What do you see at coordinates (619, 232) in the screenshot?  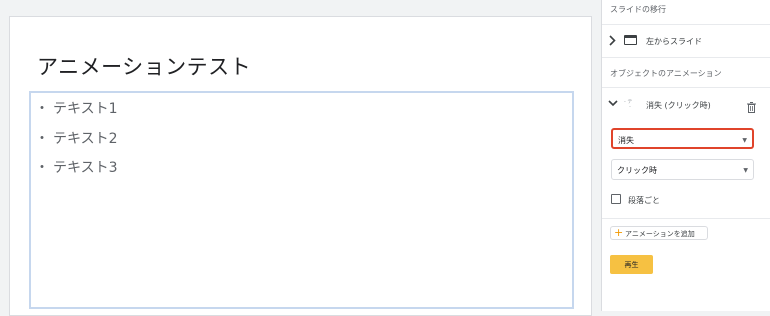 I see `plus-icon: +` at bounding box center [619, 232].